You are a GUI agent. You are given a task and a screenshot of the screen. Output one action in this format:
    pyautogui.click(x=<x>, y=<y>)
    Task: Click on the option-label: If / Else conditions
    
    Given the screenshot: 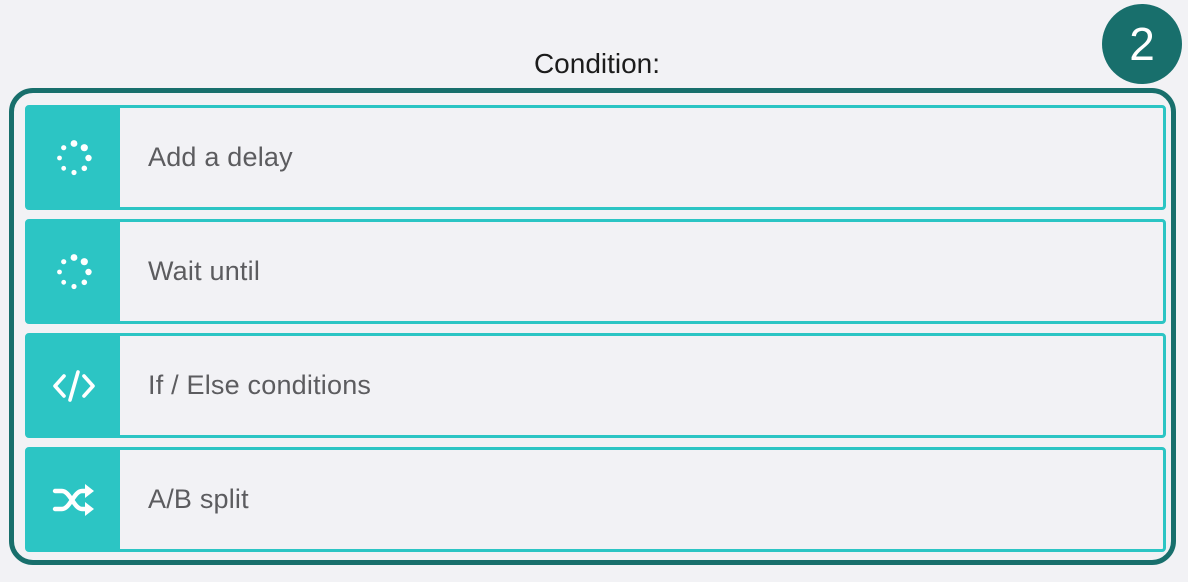 What is the action you would take?
    pyautogui.click(x=260, y=385)
    